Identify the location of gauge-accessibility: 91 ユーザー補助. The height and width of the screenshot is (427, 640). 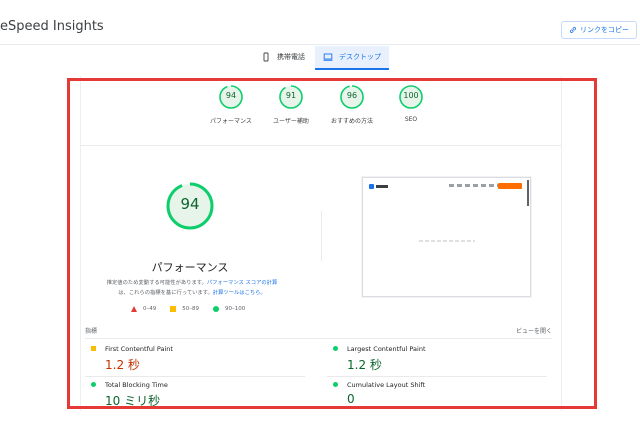
(291, 104).